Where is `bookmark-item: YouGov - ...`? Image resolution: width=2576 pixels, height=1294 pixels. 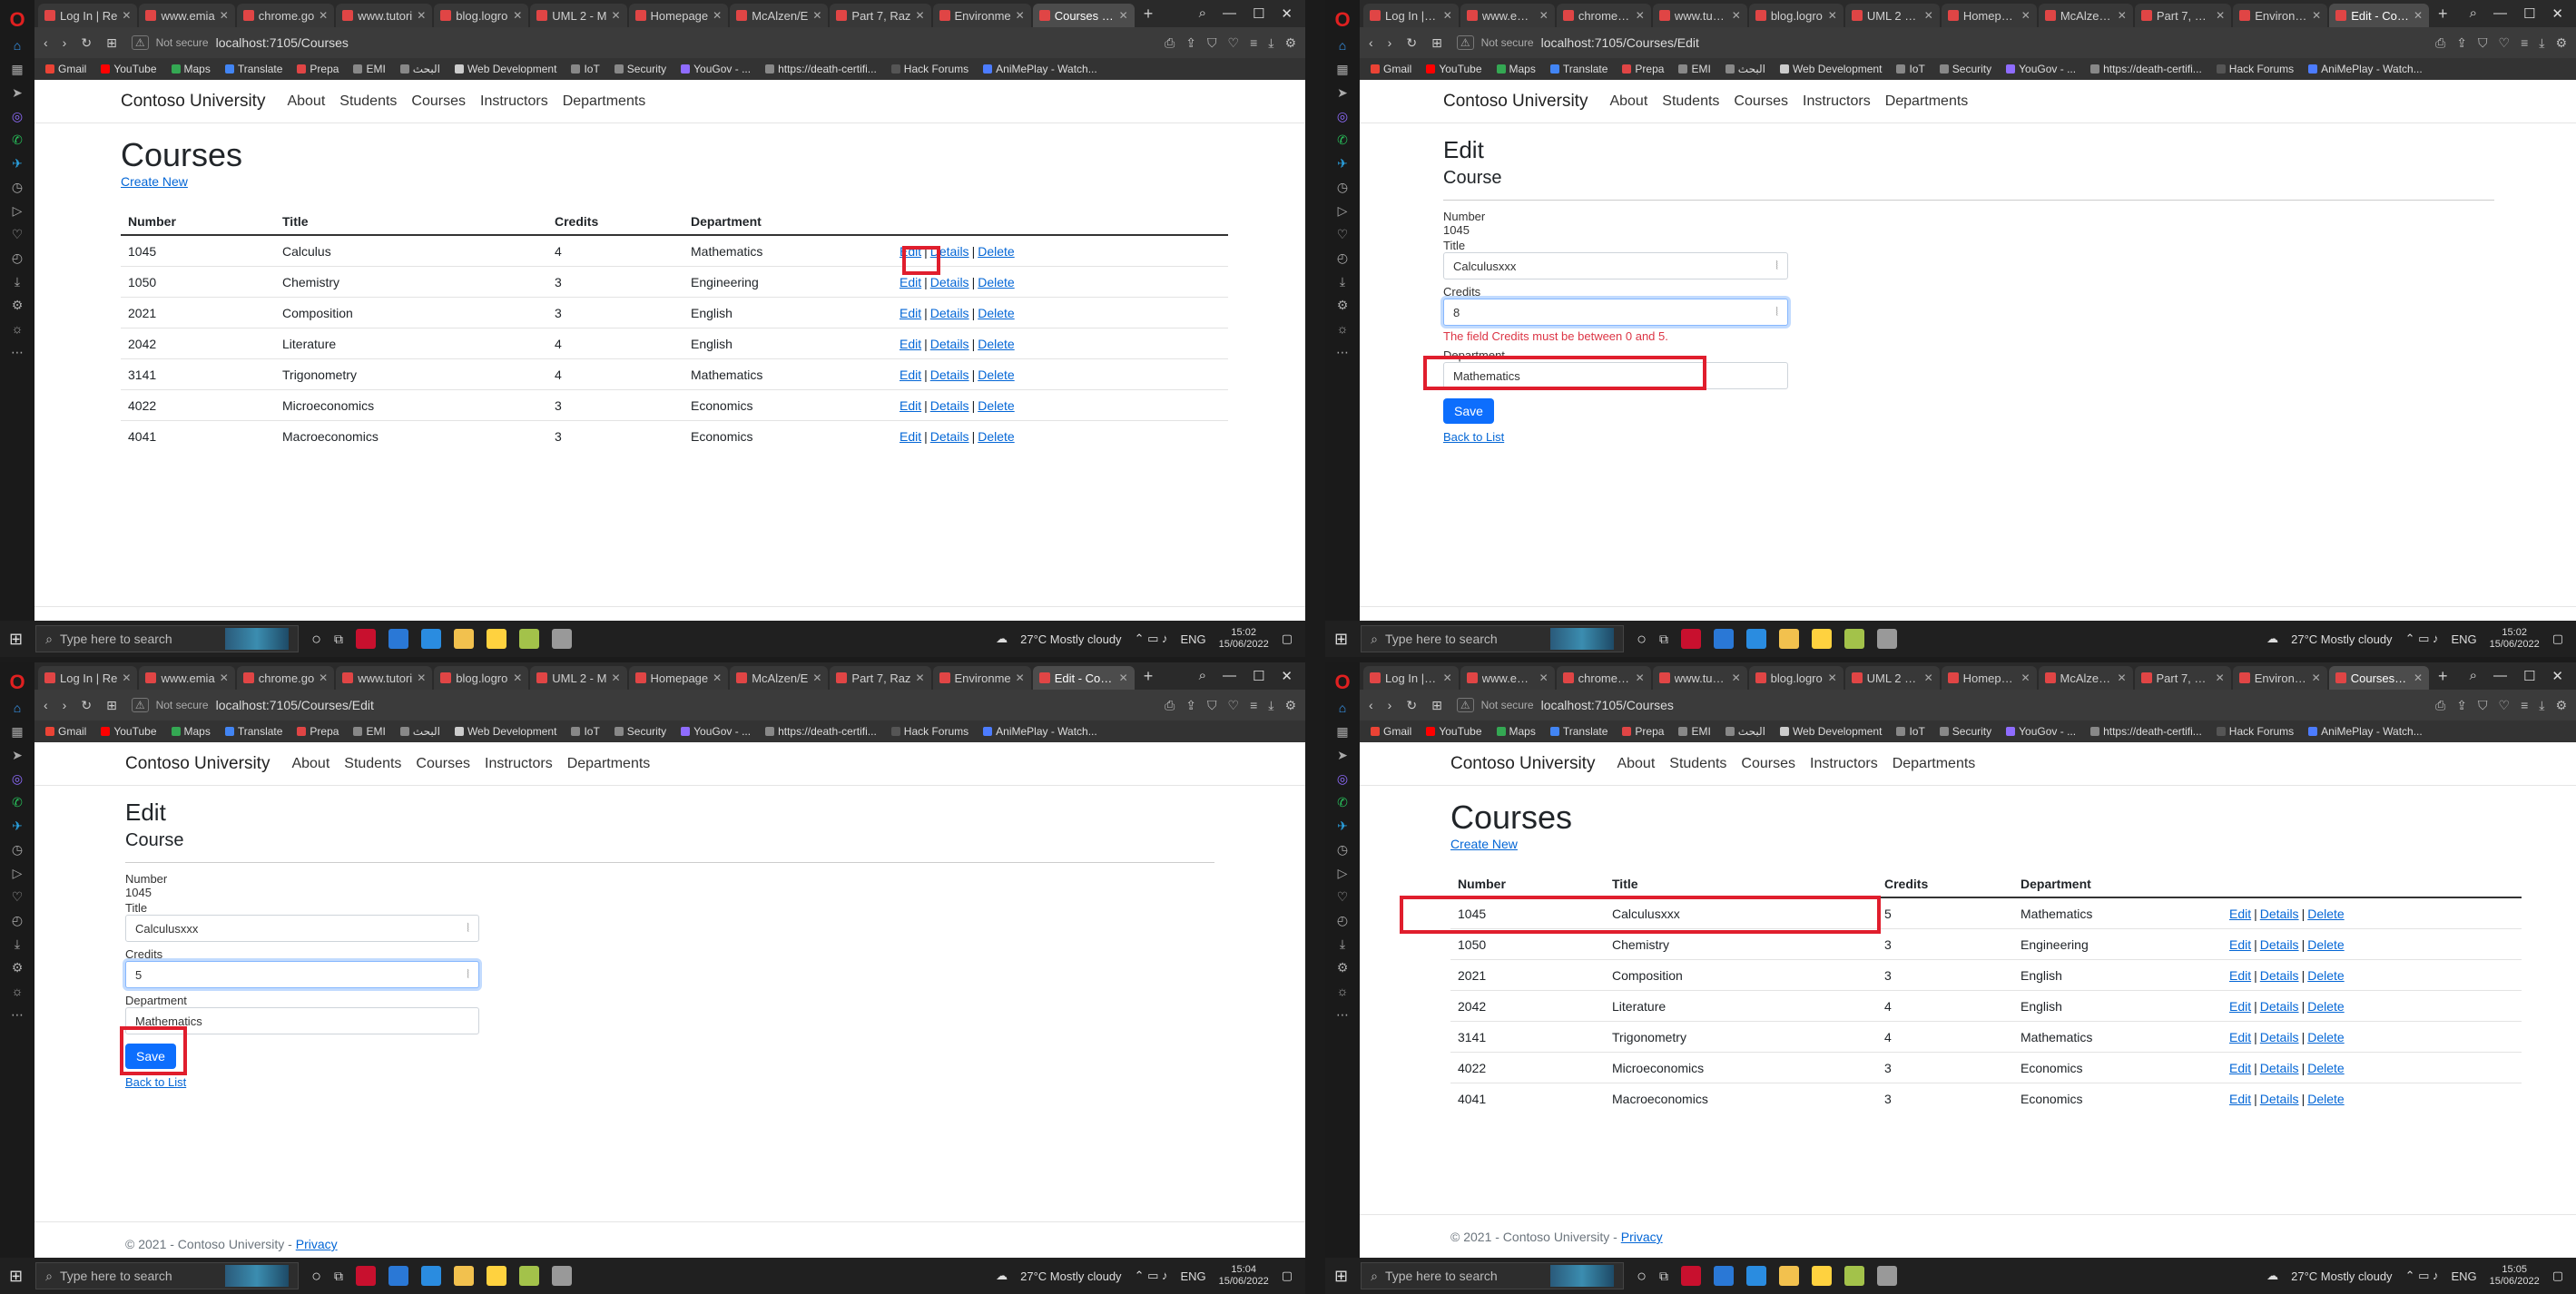 bookmark-item: YouGov - ... is located at coordinates (2041, 69).